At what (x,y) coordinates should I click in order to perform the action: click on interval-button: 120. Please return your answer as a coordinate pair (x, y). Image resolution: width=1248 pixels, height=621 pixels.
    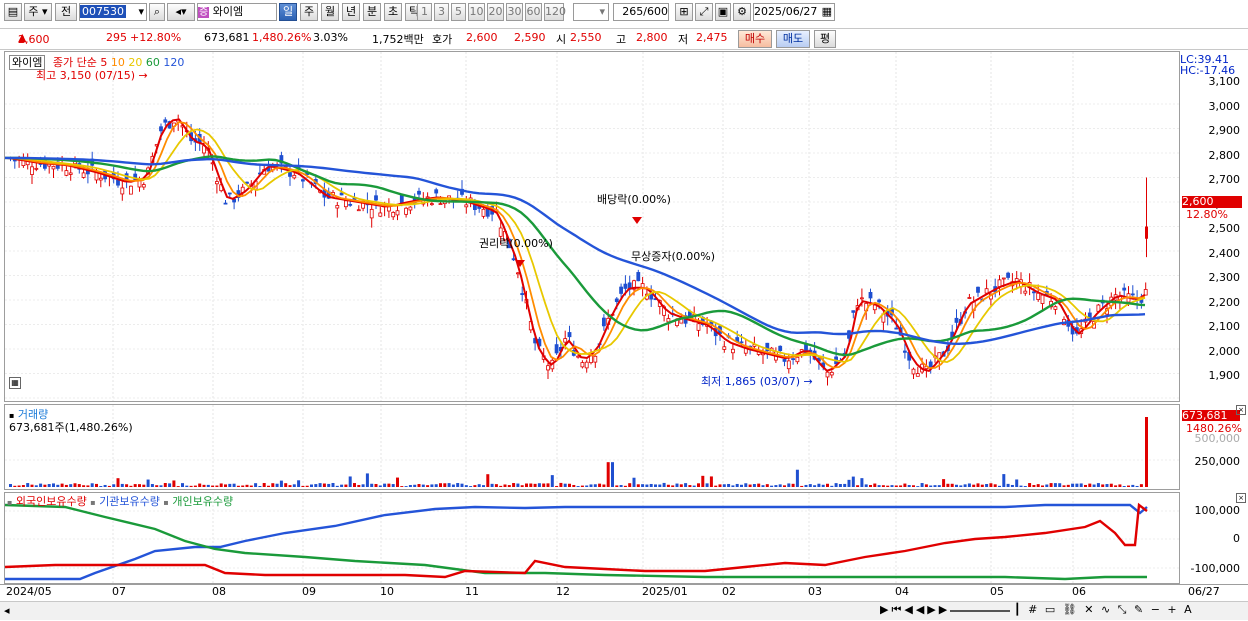
    Looking at the image, I should click on (555, 12).